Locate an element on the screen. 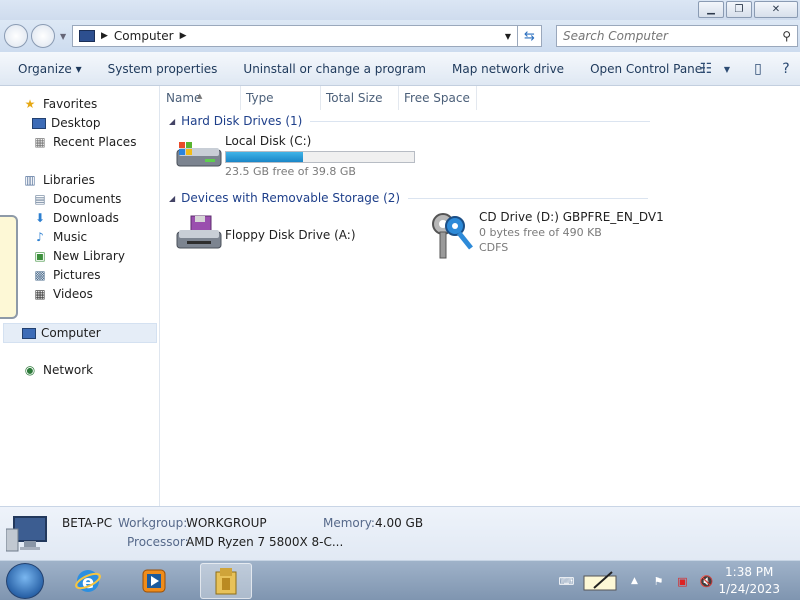 The height and width of the screenshot is (600, 800). system-tray: ⌨ ▲ ⚑ ▣ 🔇 1:38 PM 1/24/2023 is located at coordinates (677, 580).